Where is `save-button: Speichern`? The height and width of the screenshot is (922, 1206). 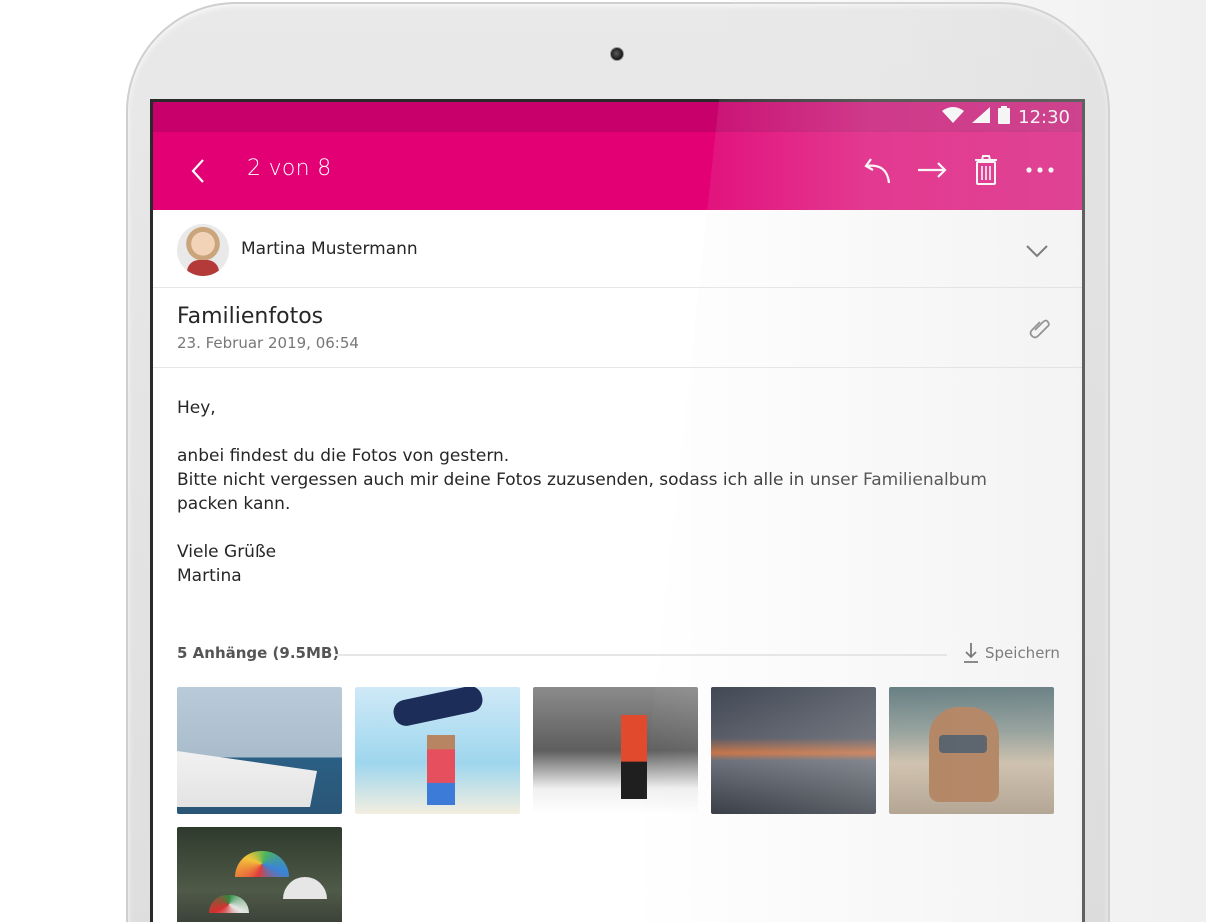
save-button: Speichern is located at coordinates (1011, 653).